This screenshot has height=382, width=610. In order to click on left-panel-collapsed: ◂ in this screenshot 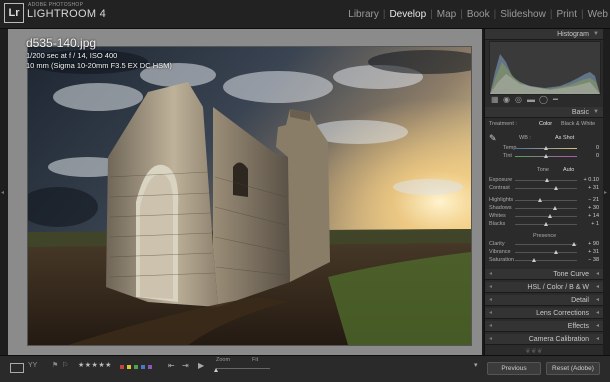, I will do `click(4, 192)`.